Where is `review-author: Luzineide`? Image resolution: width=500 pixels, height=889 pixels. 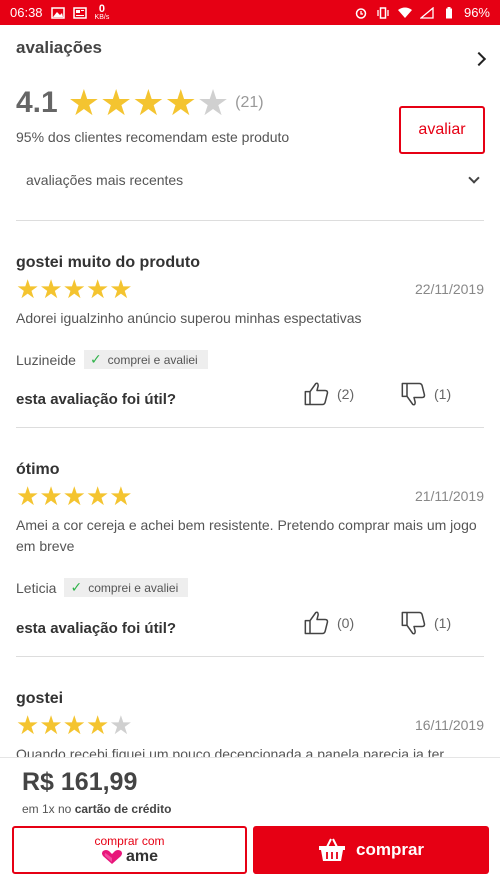 review-author: Luzineide is located at coordinates (46, 359).